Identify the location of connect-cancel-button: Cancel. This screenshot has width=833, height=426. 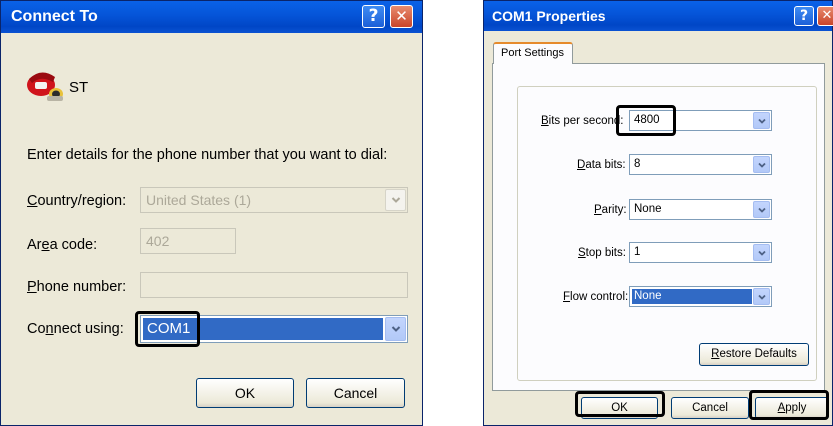
(355, 393).